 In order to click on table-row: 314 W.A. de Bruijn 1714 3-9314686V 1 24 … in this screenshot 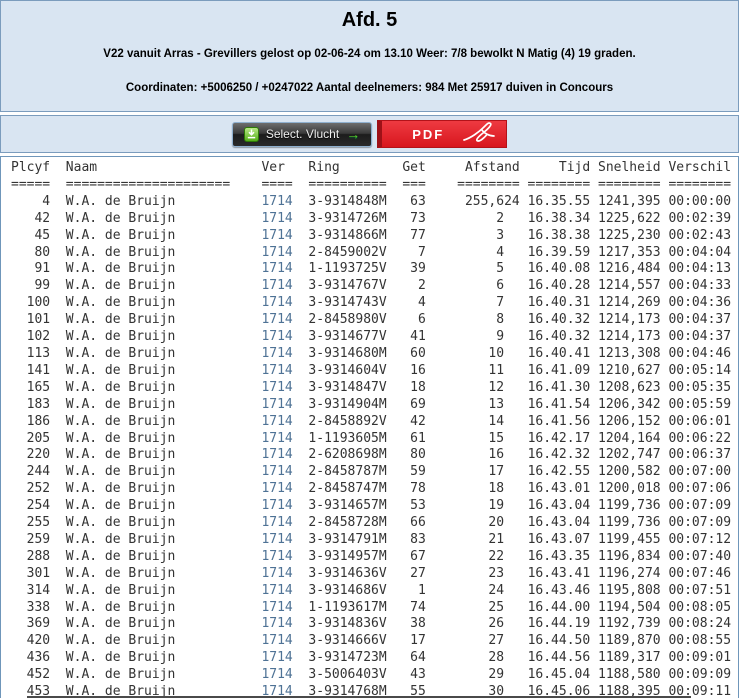, I will do `click(371, 590)`.